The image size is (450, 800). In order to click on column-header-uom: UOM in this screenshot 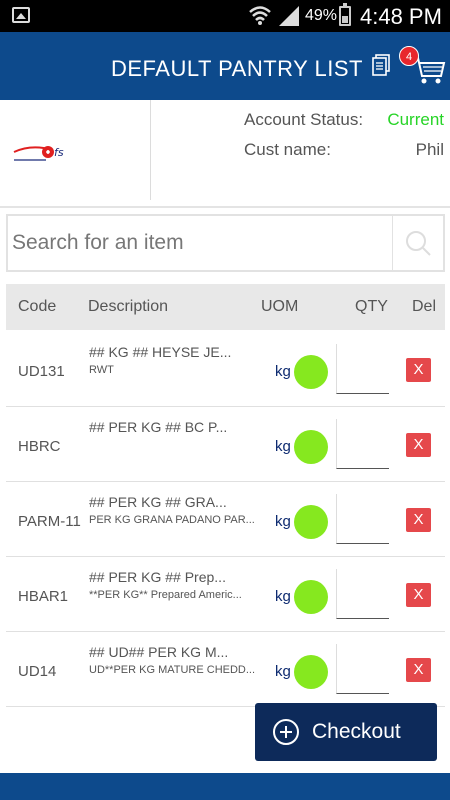, I will do `click(280, 306)`.